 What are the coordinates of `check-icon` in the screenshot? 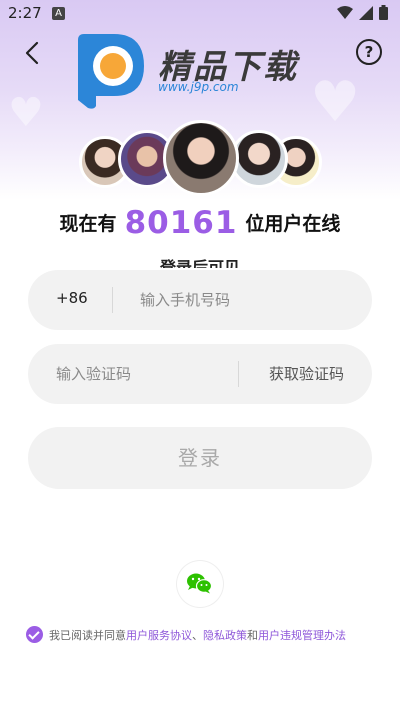 It's located at (34, 634).